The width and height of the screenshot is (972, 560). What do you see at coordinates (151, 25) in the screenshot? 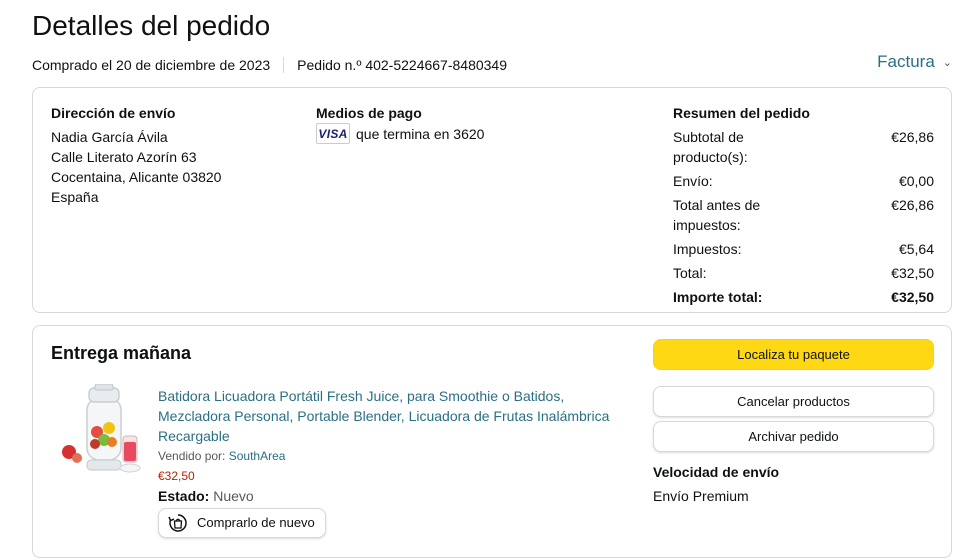
I see `page-title: Detalles del pedido` at bounding box center [151, 25].